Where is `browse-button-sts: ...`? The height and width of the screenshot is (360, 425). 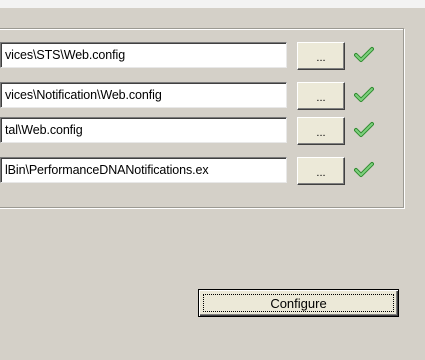
browse-button-sts: ... is located at coordinates (321, 56).